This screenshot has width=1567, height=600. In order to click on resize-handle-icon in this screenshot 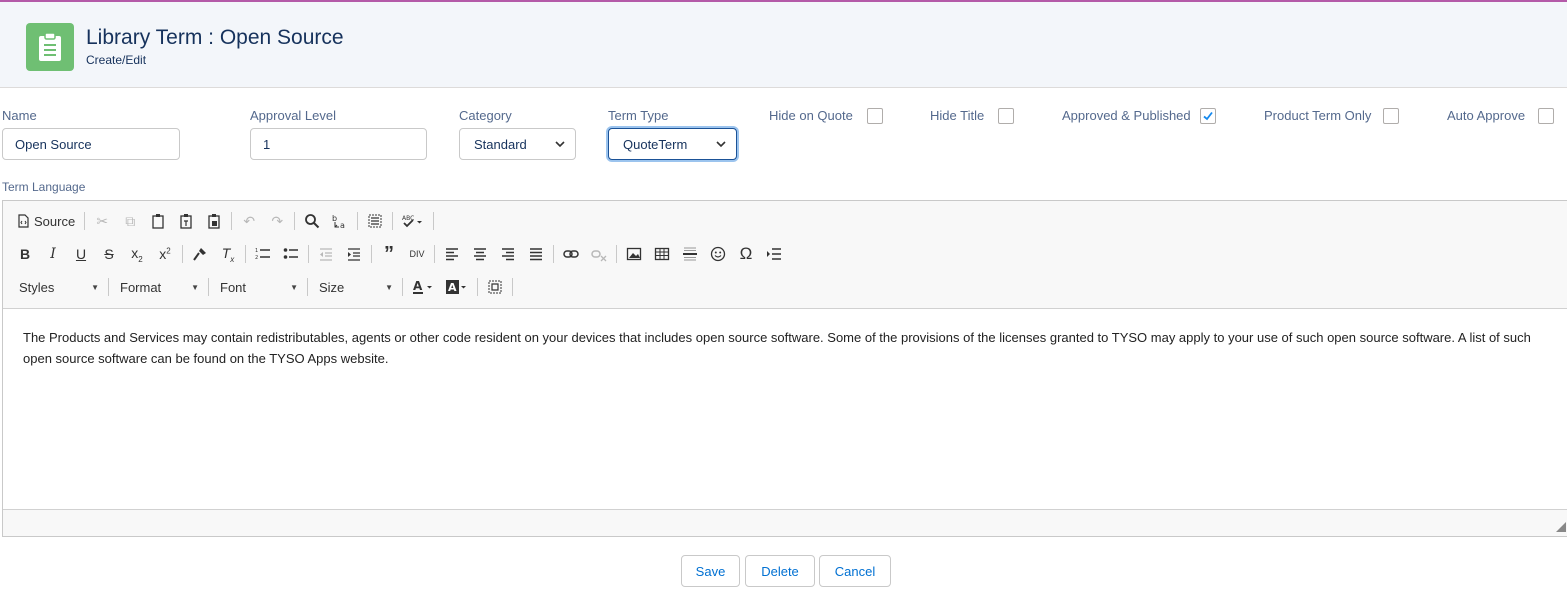, I will do `click(1561, 527)`.